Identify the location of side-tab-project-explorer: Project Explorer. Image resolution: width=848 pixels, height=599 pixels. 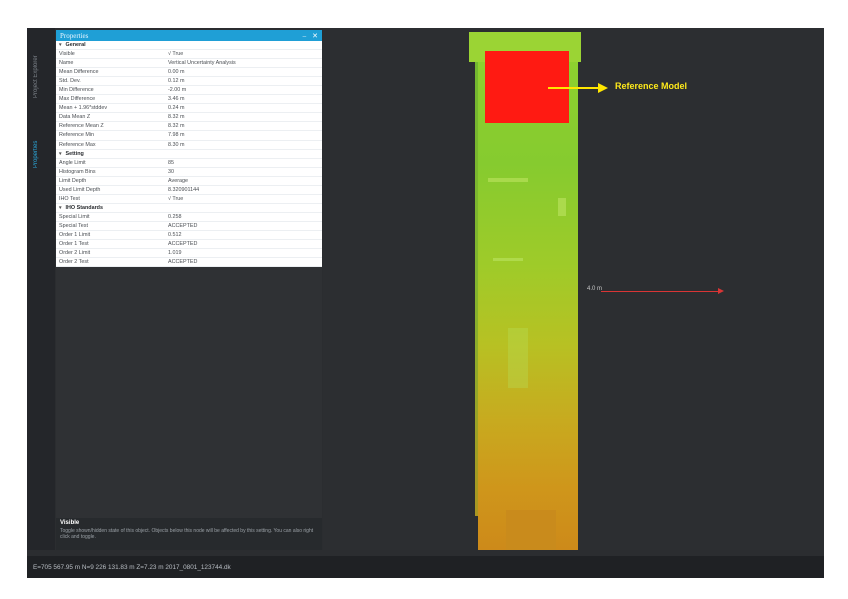
(40, 68).